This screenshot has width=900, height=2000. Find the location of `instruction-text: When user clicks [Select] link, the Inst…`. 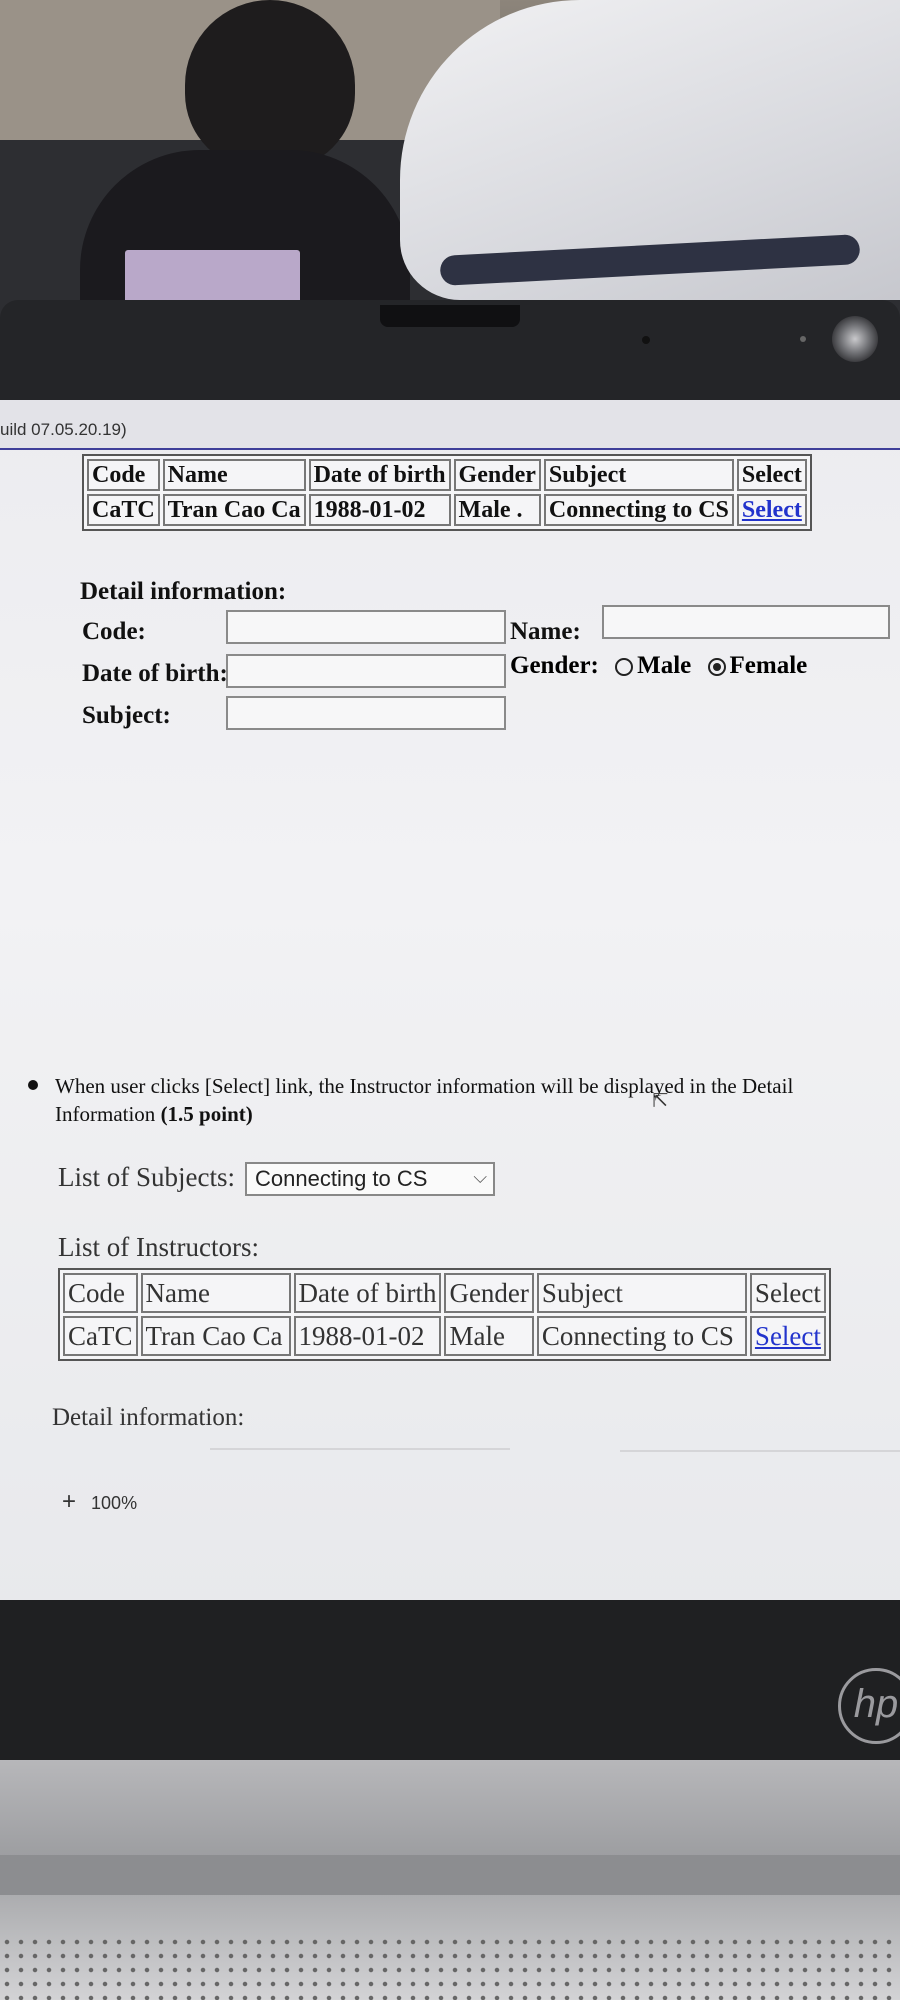

instruction-text: When user clicks [Select] link, the Inst… is located at coordinates (455, 1100).